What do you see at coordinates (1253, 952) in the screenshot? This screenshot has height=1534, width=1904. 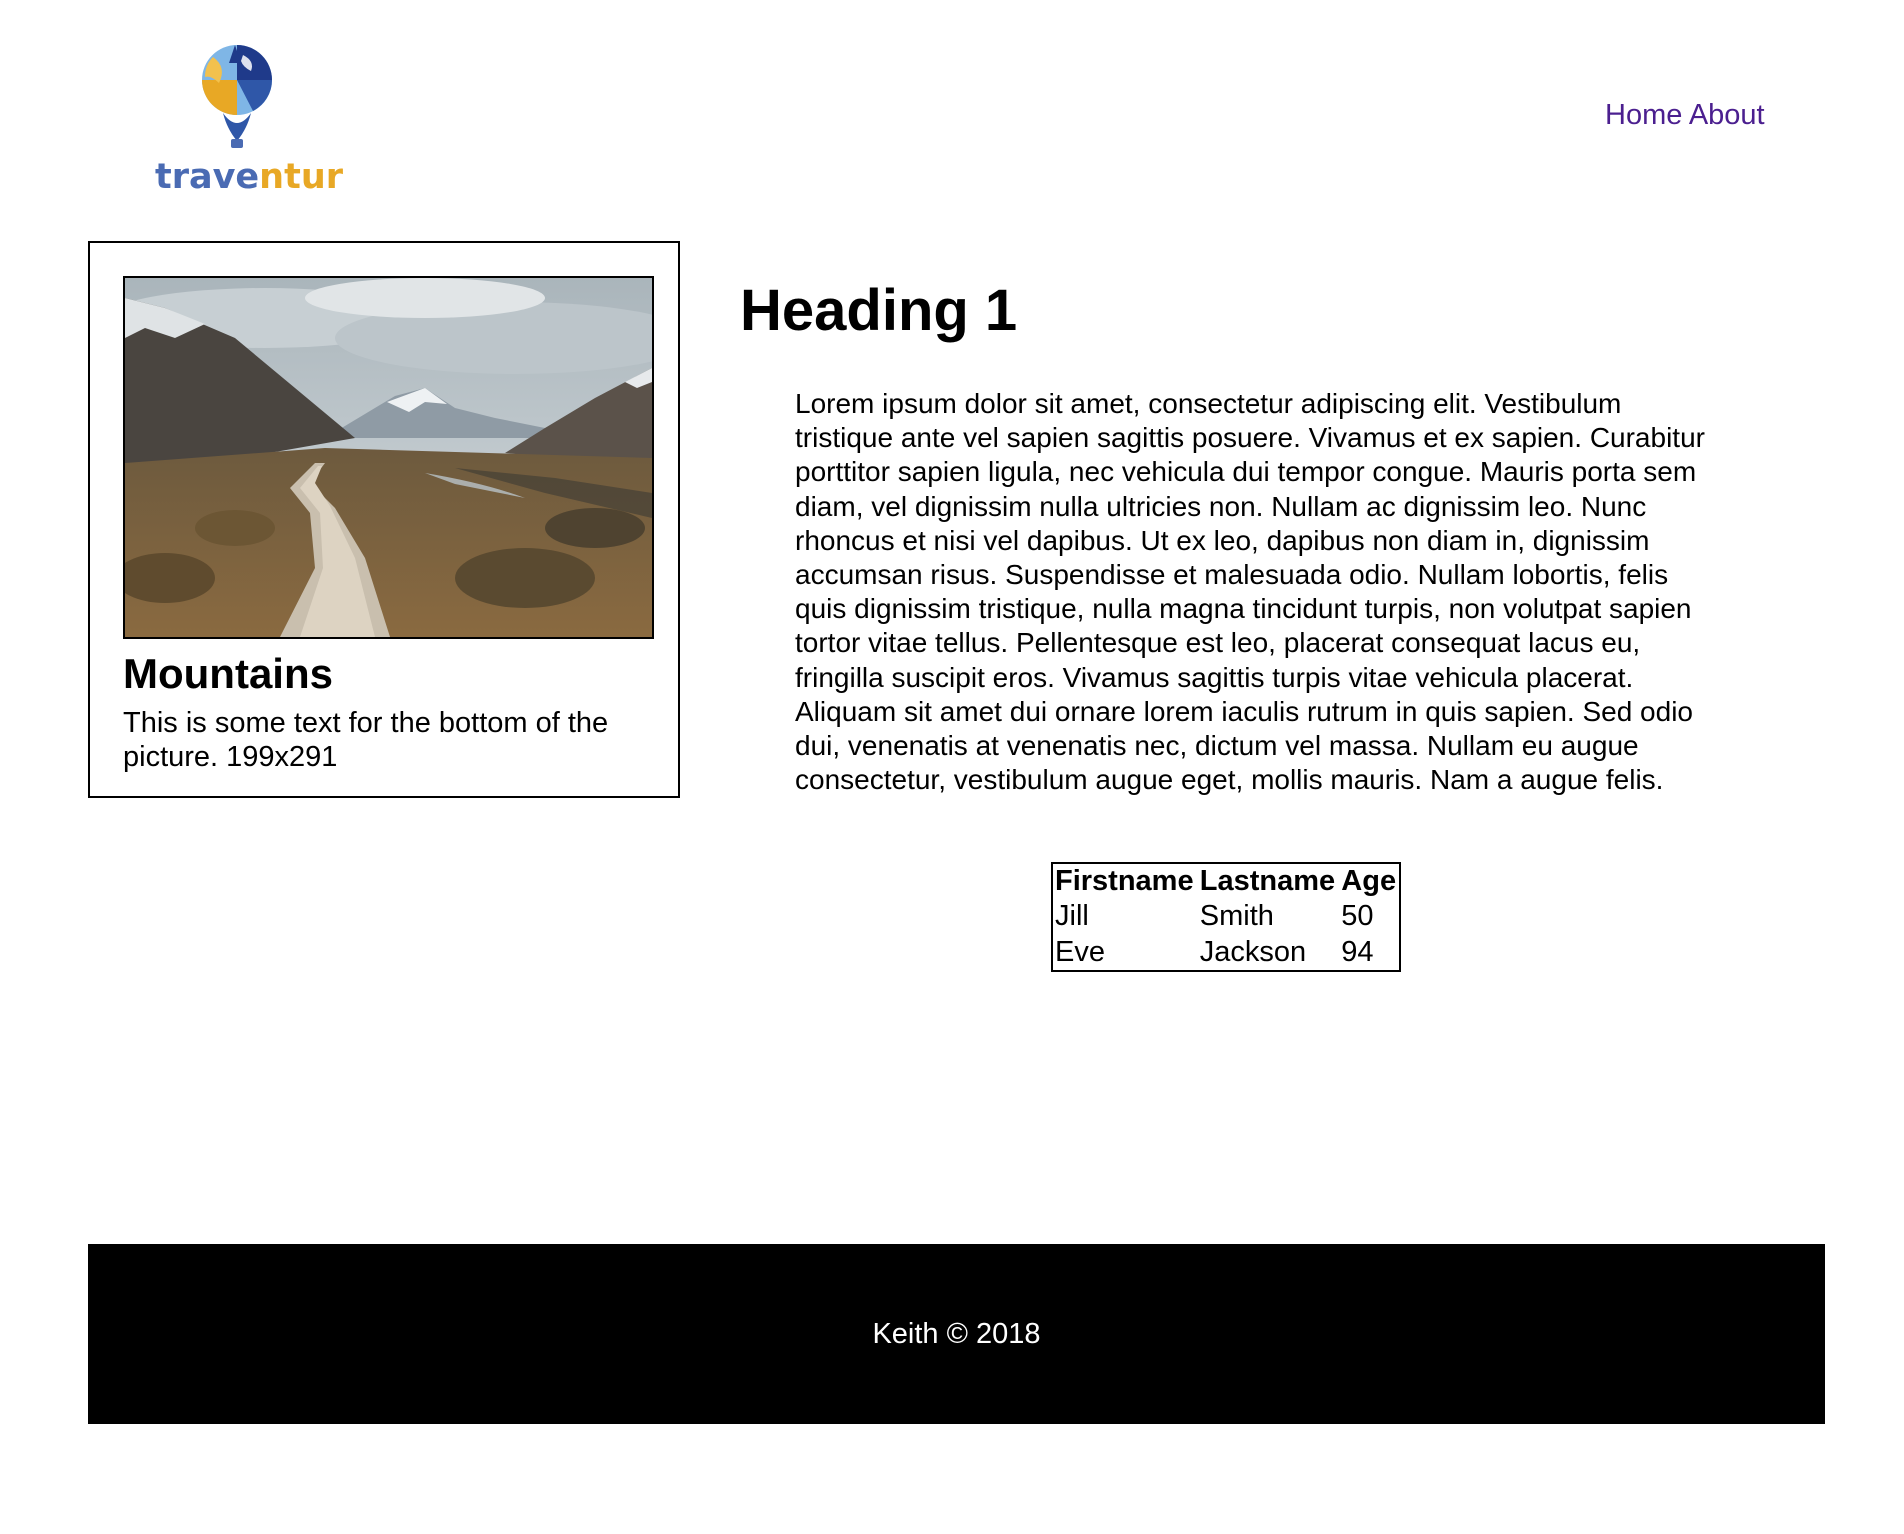 I see `table-cell-lastname: Jackson` at bounding box center [1253, 952].